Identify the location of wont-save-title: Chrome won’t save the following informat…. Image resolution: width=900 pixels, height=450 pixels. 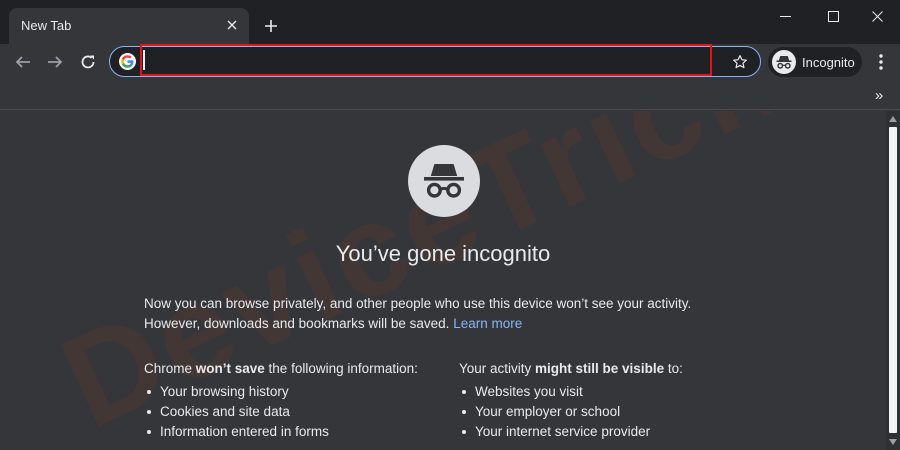
(281, 369).